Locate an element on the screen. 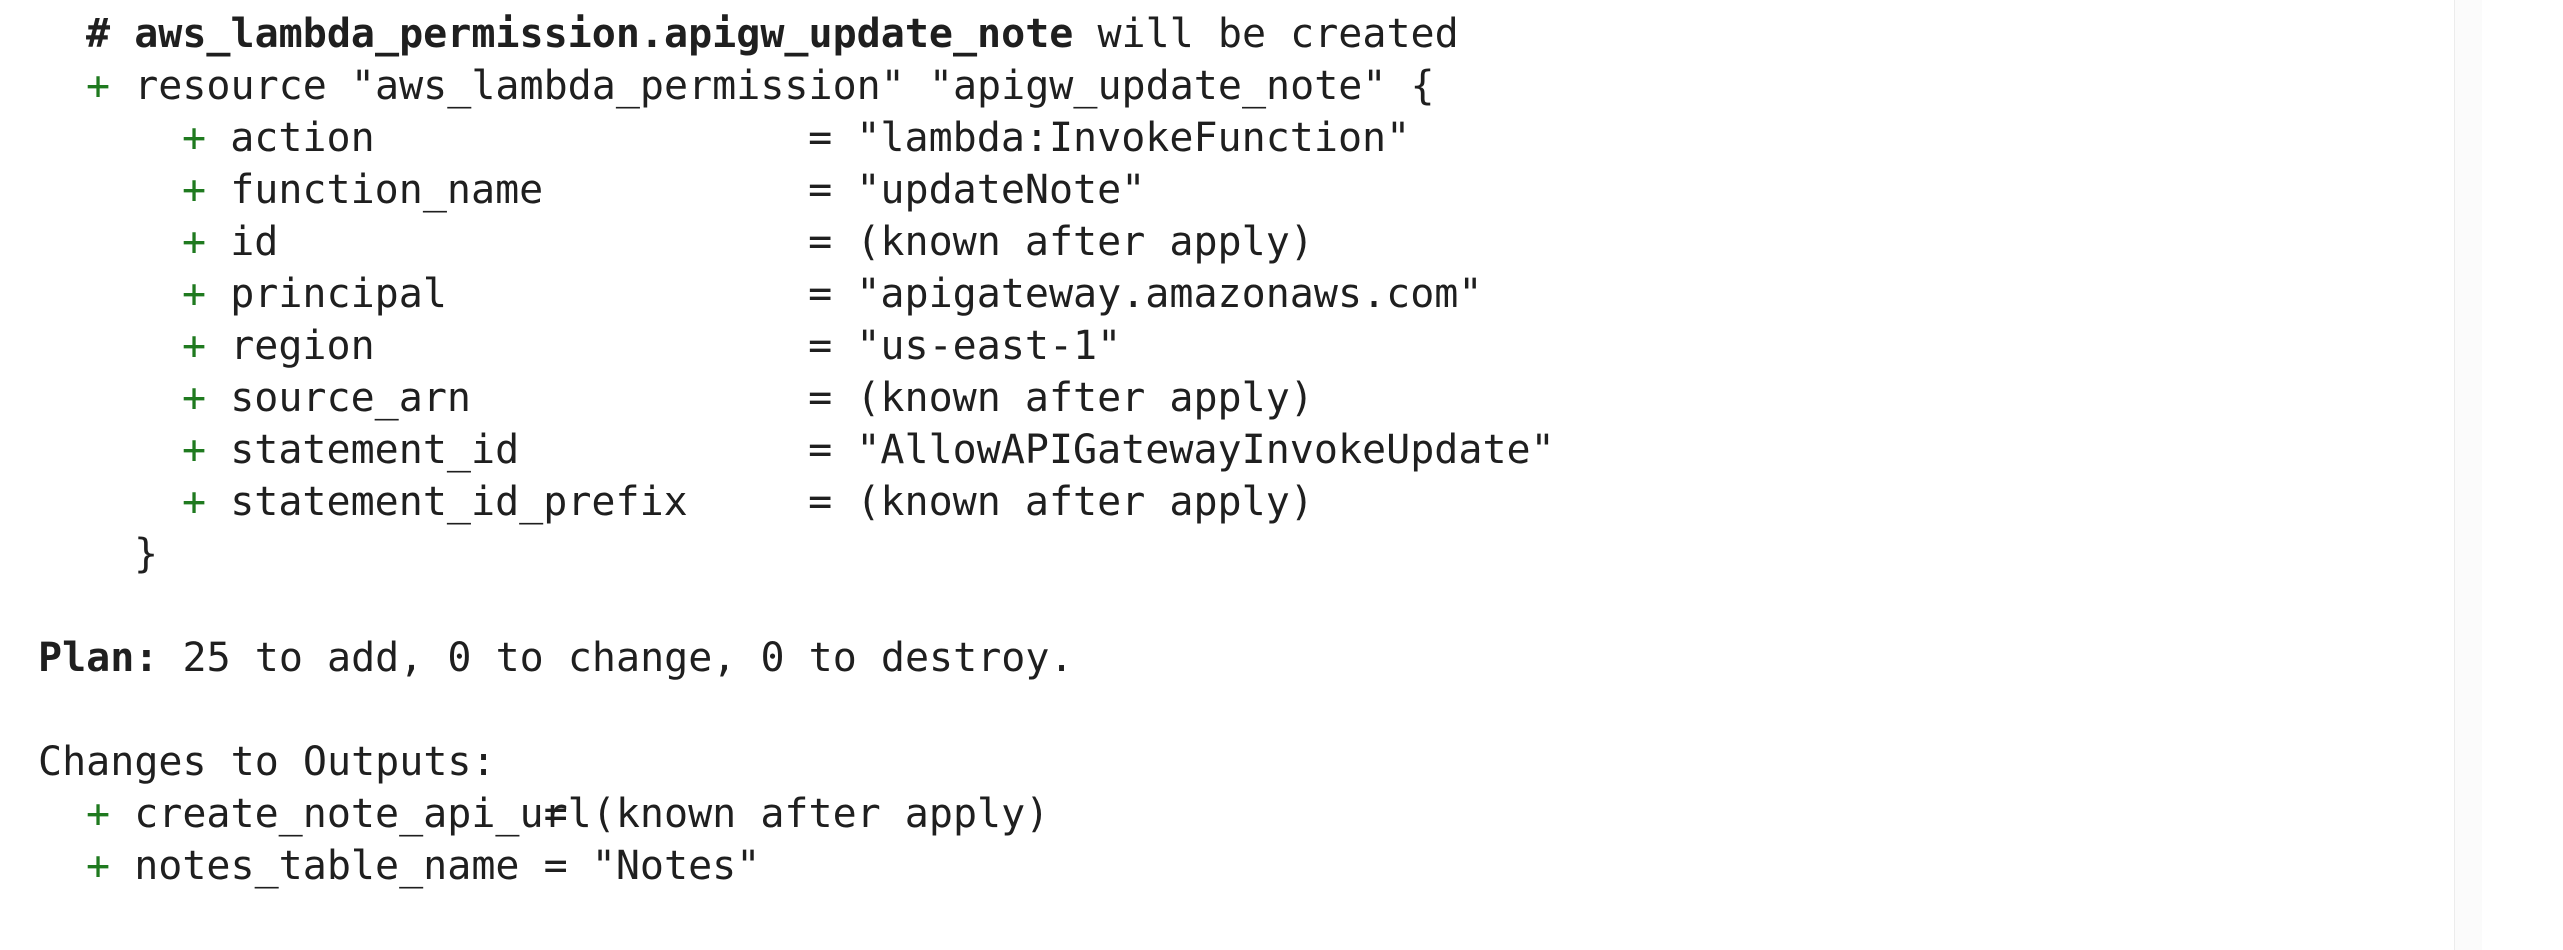 This screenshot has height=950, width=2563. attribute-key: action is located at coordinates (302, 138).